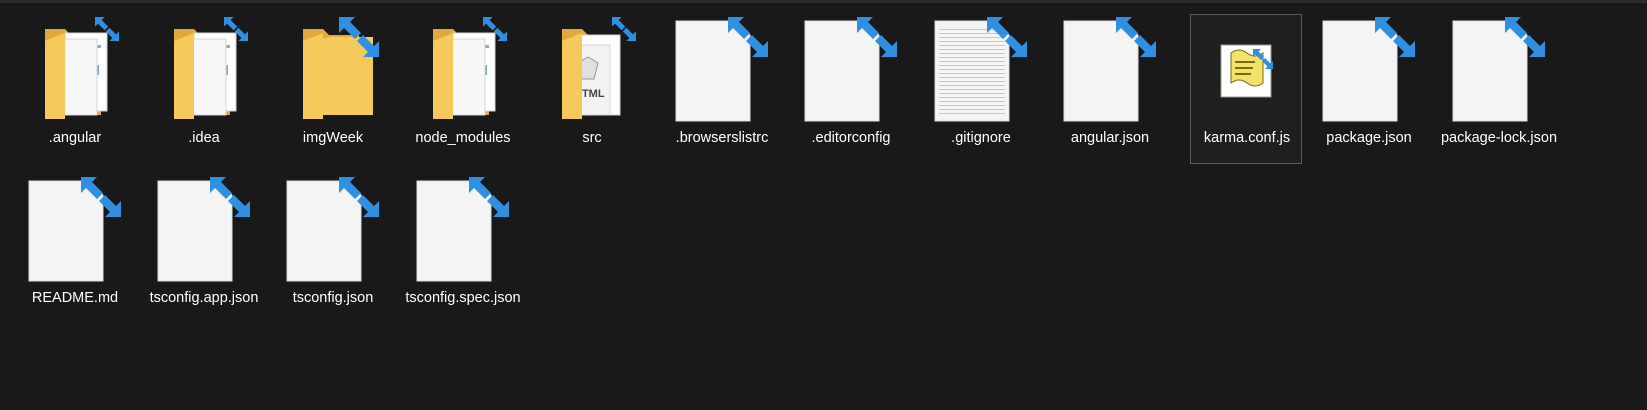  I want to click on item-label: angular.json, so click(1110, 138).